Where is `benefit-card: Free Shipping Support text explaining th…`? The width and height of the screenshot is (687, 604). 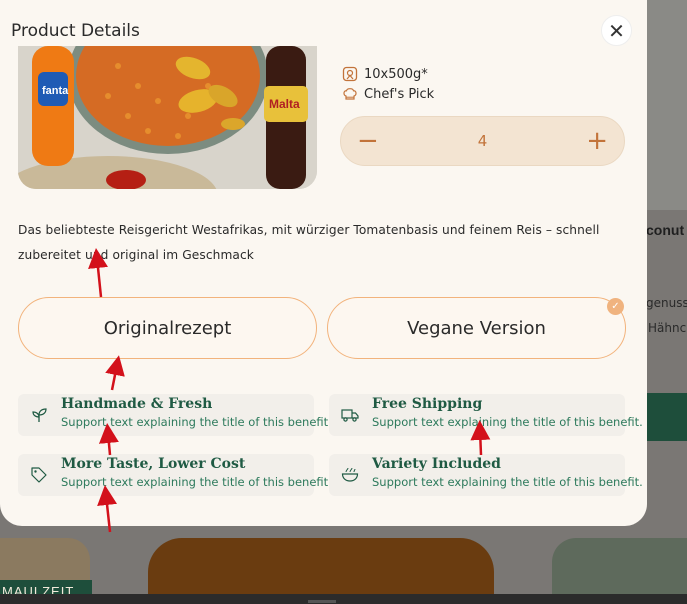 benefit-card: Free Shipping Support text explaining th… is located at coordinates (486, 415).